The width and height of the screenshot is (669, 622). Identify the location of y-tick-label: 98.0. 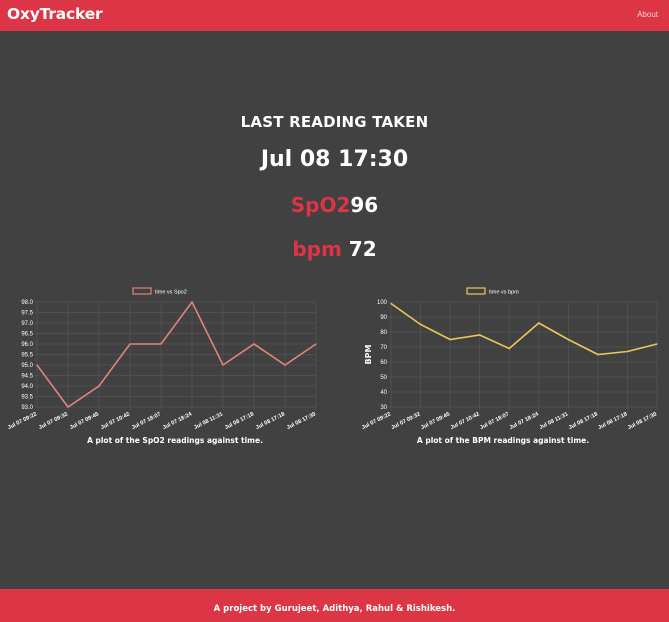
(27, 303).